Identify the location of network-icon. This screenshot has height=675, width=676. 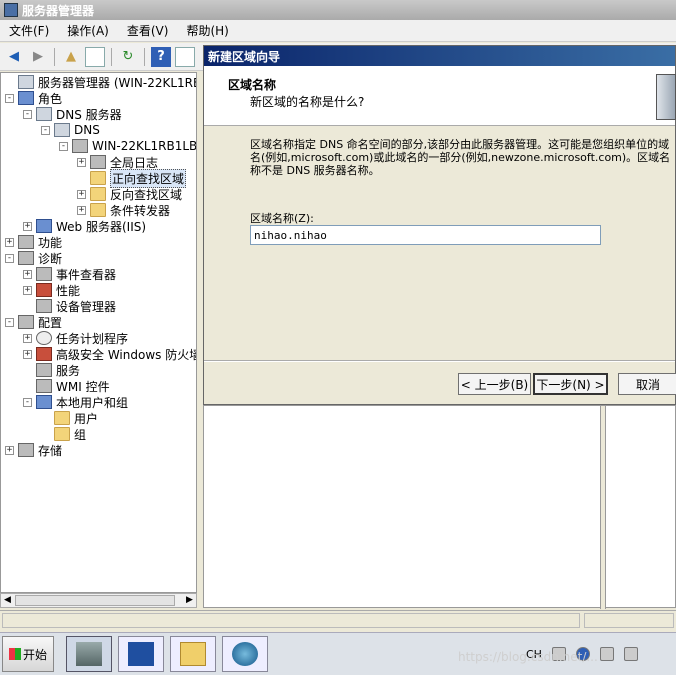
(606, 654).